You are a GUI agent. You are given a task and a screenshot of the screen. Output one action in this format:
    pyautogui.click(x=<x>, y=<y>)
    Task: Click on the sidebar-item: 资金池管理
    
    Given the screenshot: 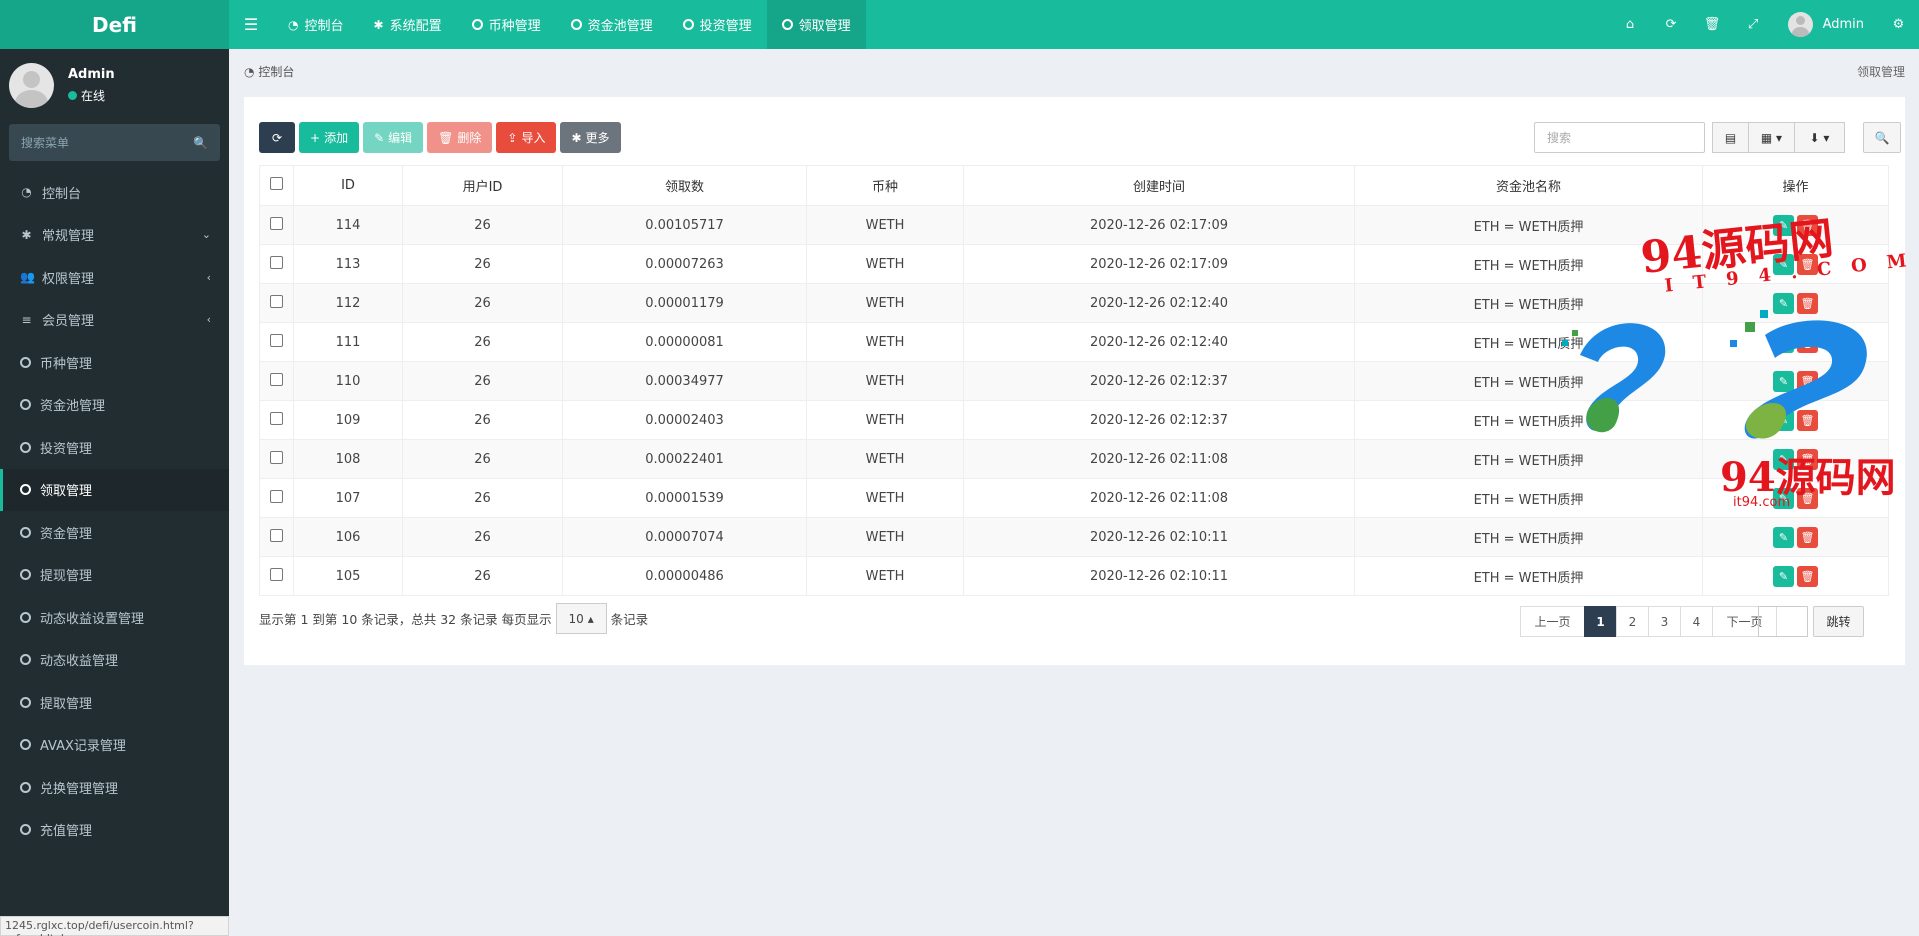 What is the action you would take?
    pyautogui.click(x=114, y=405)
    